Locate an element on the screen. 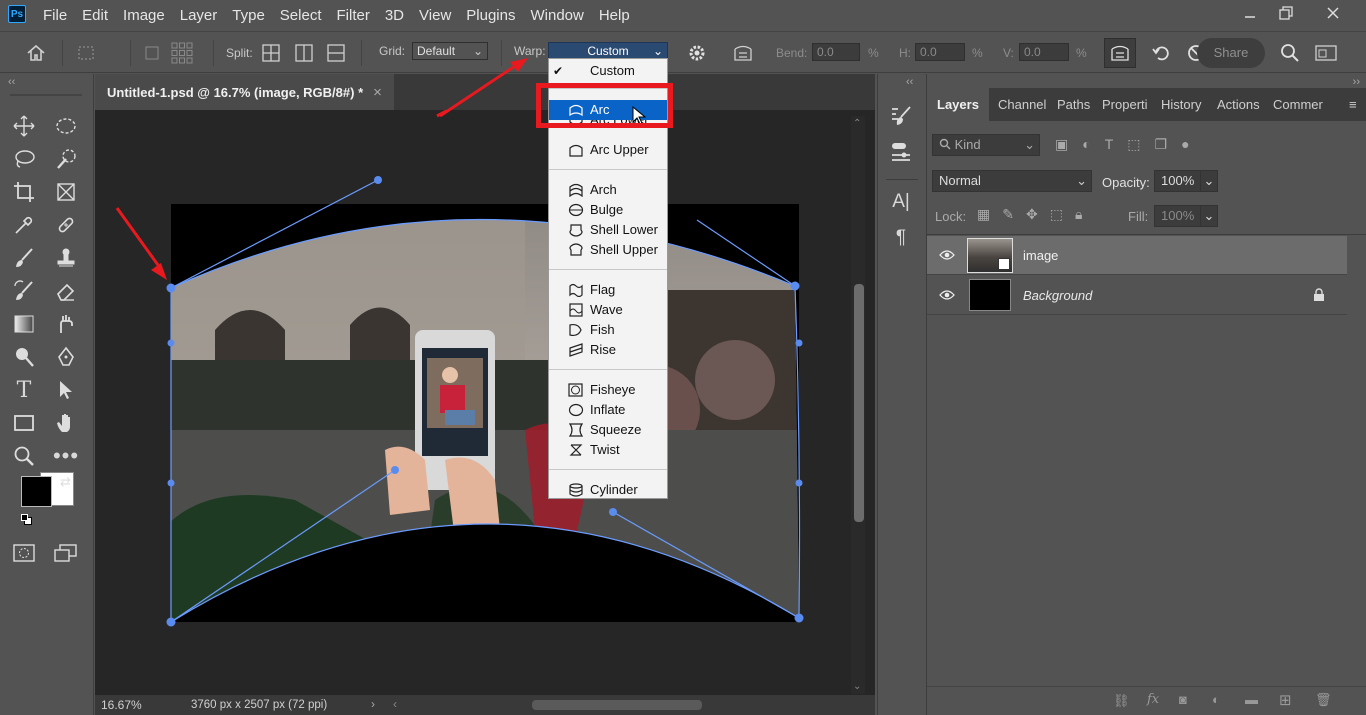 This screenshot has height=715, width=1366. collapse-panels-icon: ›› is located at coordinates (1356, 82).